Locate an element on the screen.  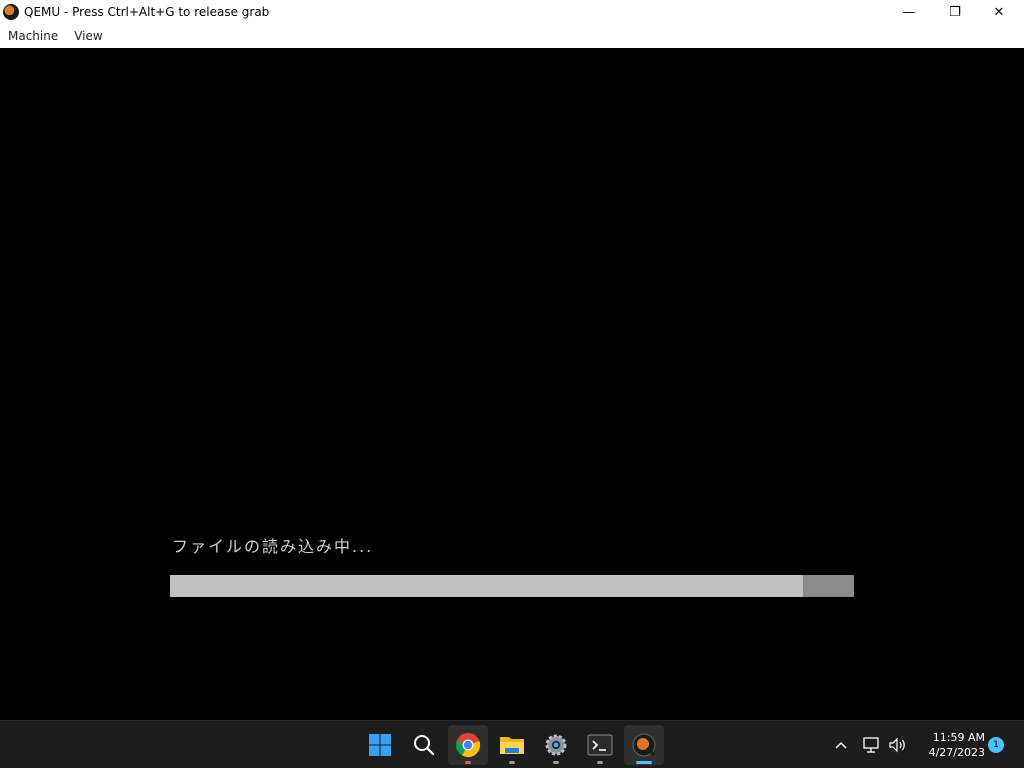
network-tray-button is located at coordinates (872, 745).